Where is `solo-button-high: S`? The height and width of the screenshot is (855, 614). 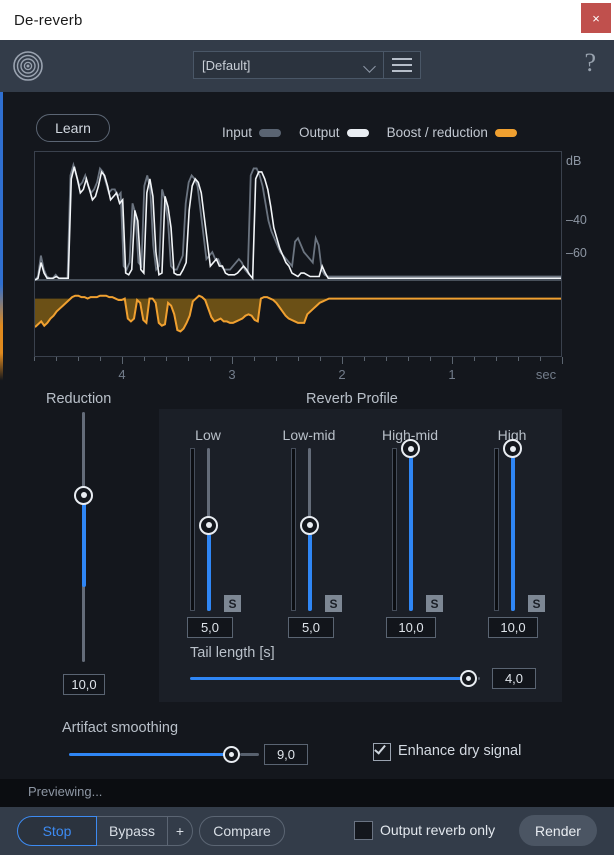
solo-button-high: S is located at coordinates (536, 603).